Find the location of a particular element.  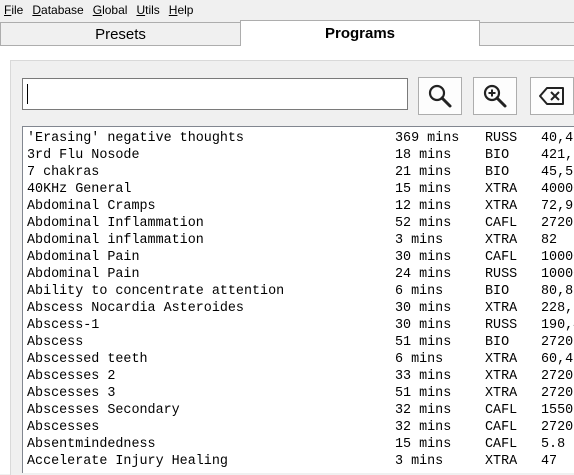

menu-file: File is located at coordinates (13, 10).